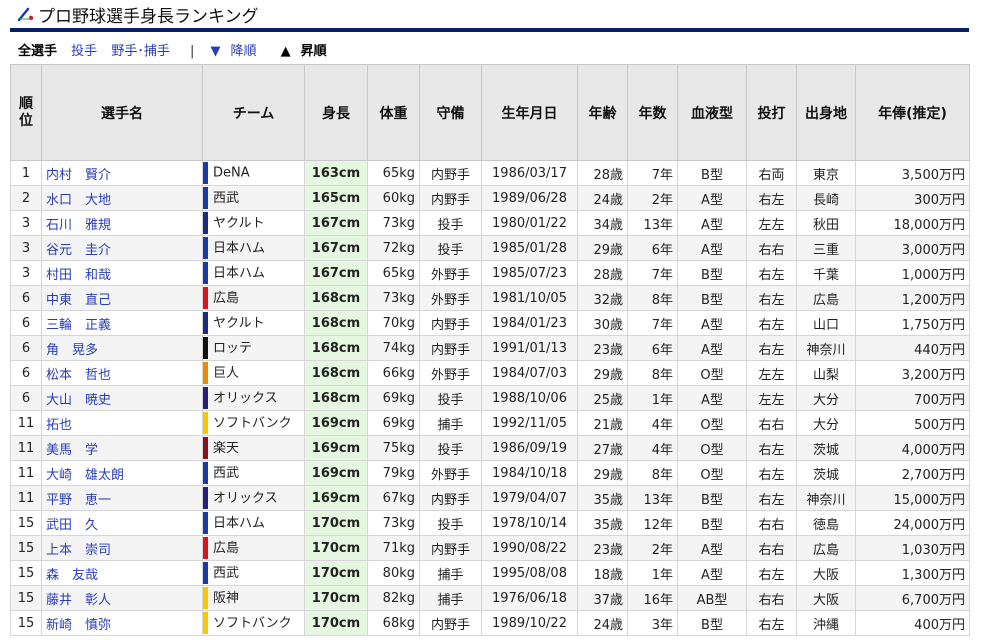 Image resolution: width=982 pixels, height=640 pixels. I want to click on player-name-link: 平野 恵一, so click(122, 498).